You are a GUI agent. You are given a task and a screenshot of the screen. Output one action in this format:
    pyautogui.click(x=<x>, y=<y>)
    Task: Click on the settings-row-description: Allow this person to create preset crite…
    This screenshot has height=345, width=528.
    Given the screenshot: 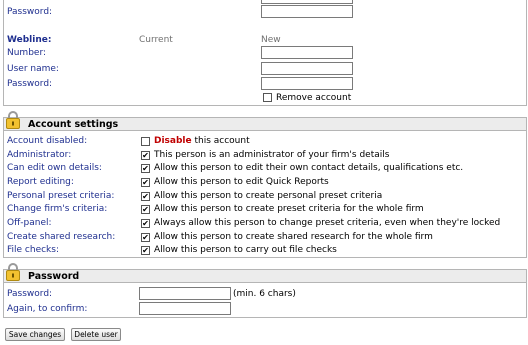 What is the action you would take?
    pyautogui.click(x=289, y=209)
    